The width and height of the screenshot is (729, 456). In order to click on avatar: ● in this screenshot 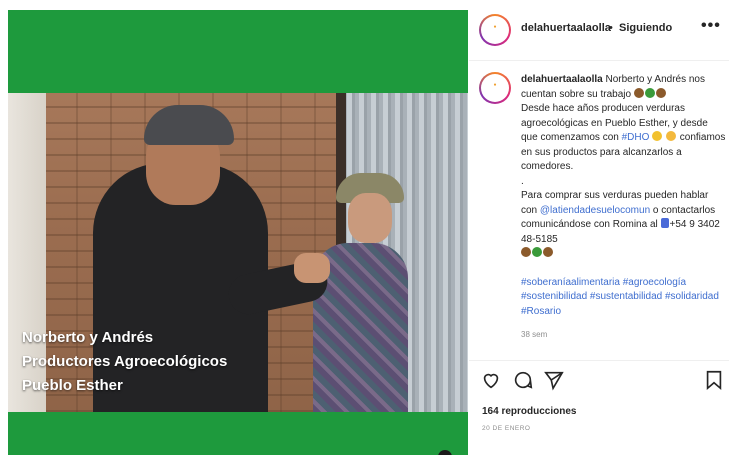, I will do `click(495, 30)`.